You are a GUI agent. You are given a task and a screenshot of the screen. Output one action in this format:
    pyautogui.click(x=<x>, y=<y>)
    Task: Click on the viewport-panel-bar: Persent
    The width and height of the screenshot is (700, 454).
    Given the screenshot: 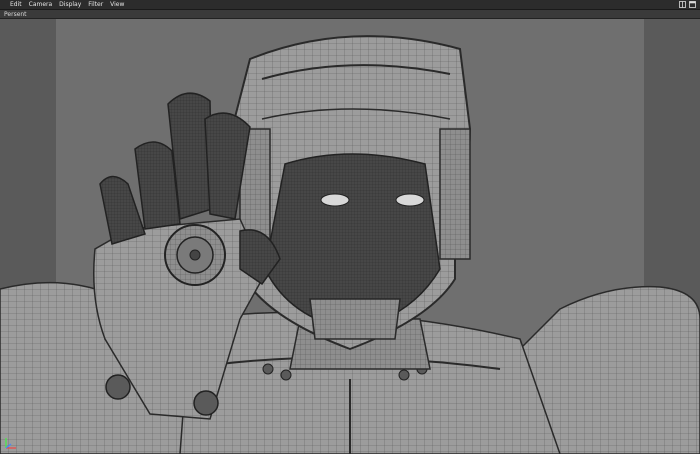 What is the action you would take?
    pyautogui.click(x=350, y=14)
    